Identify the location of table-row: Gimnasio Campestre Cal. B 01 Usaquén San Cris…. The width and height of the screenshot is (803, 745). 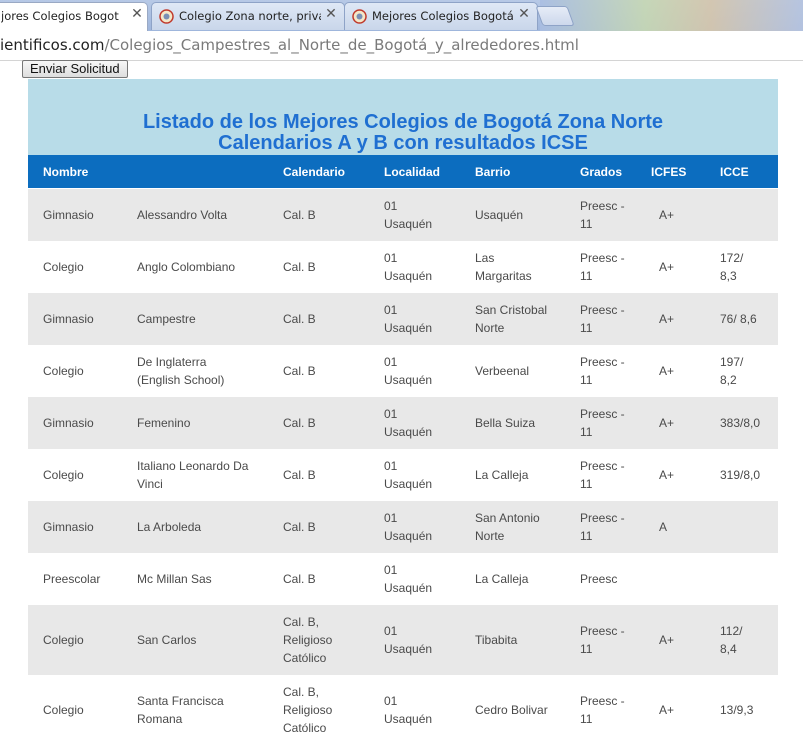
(403, 319).